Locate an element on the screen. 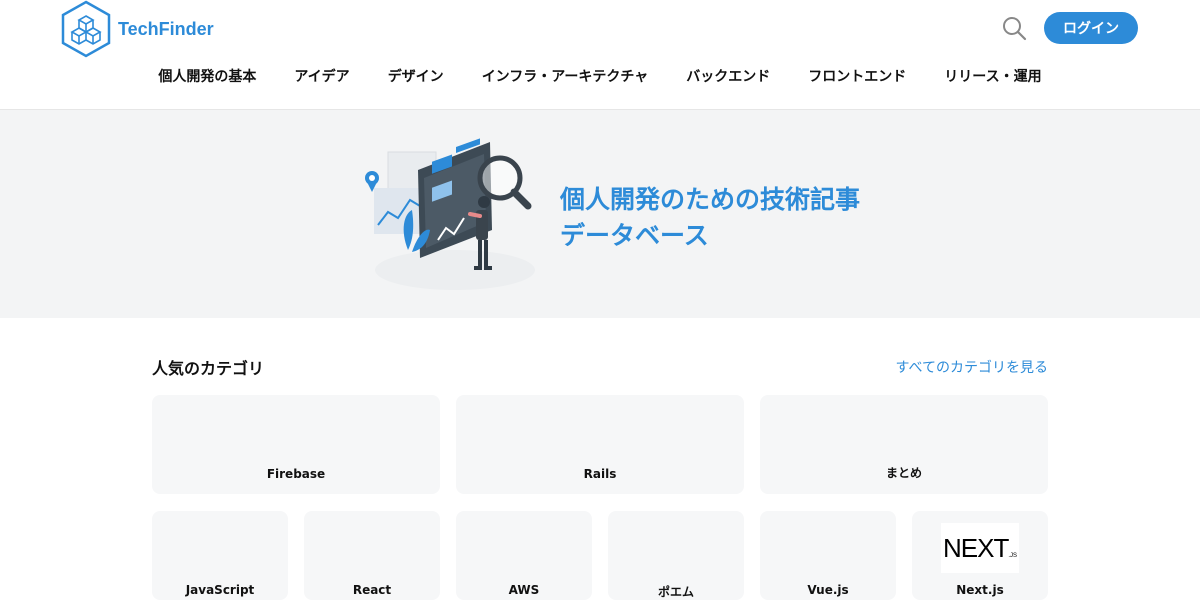  brand-logo: TechFinder is located at coordinates (137, 29).